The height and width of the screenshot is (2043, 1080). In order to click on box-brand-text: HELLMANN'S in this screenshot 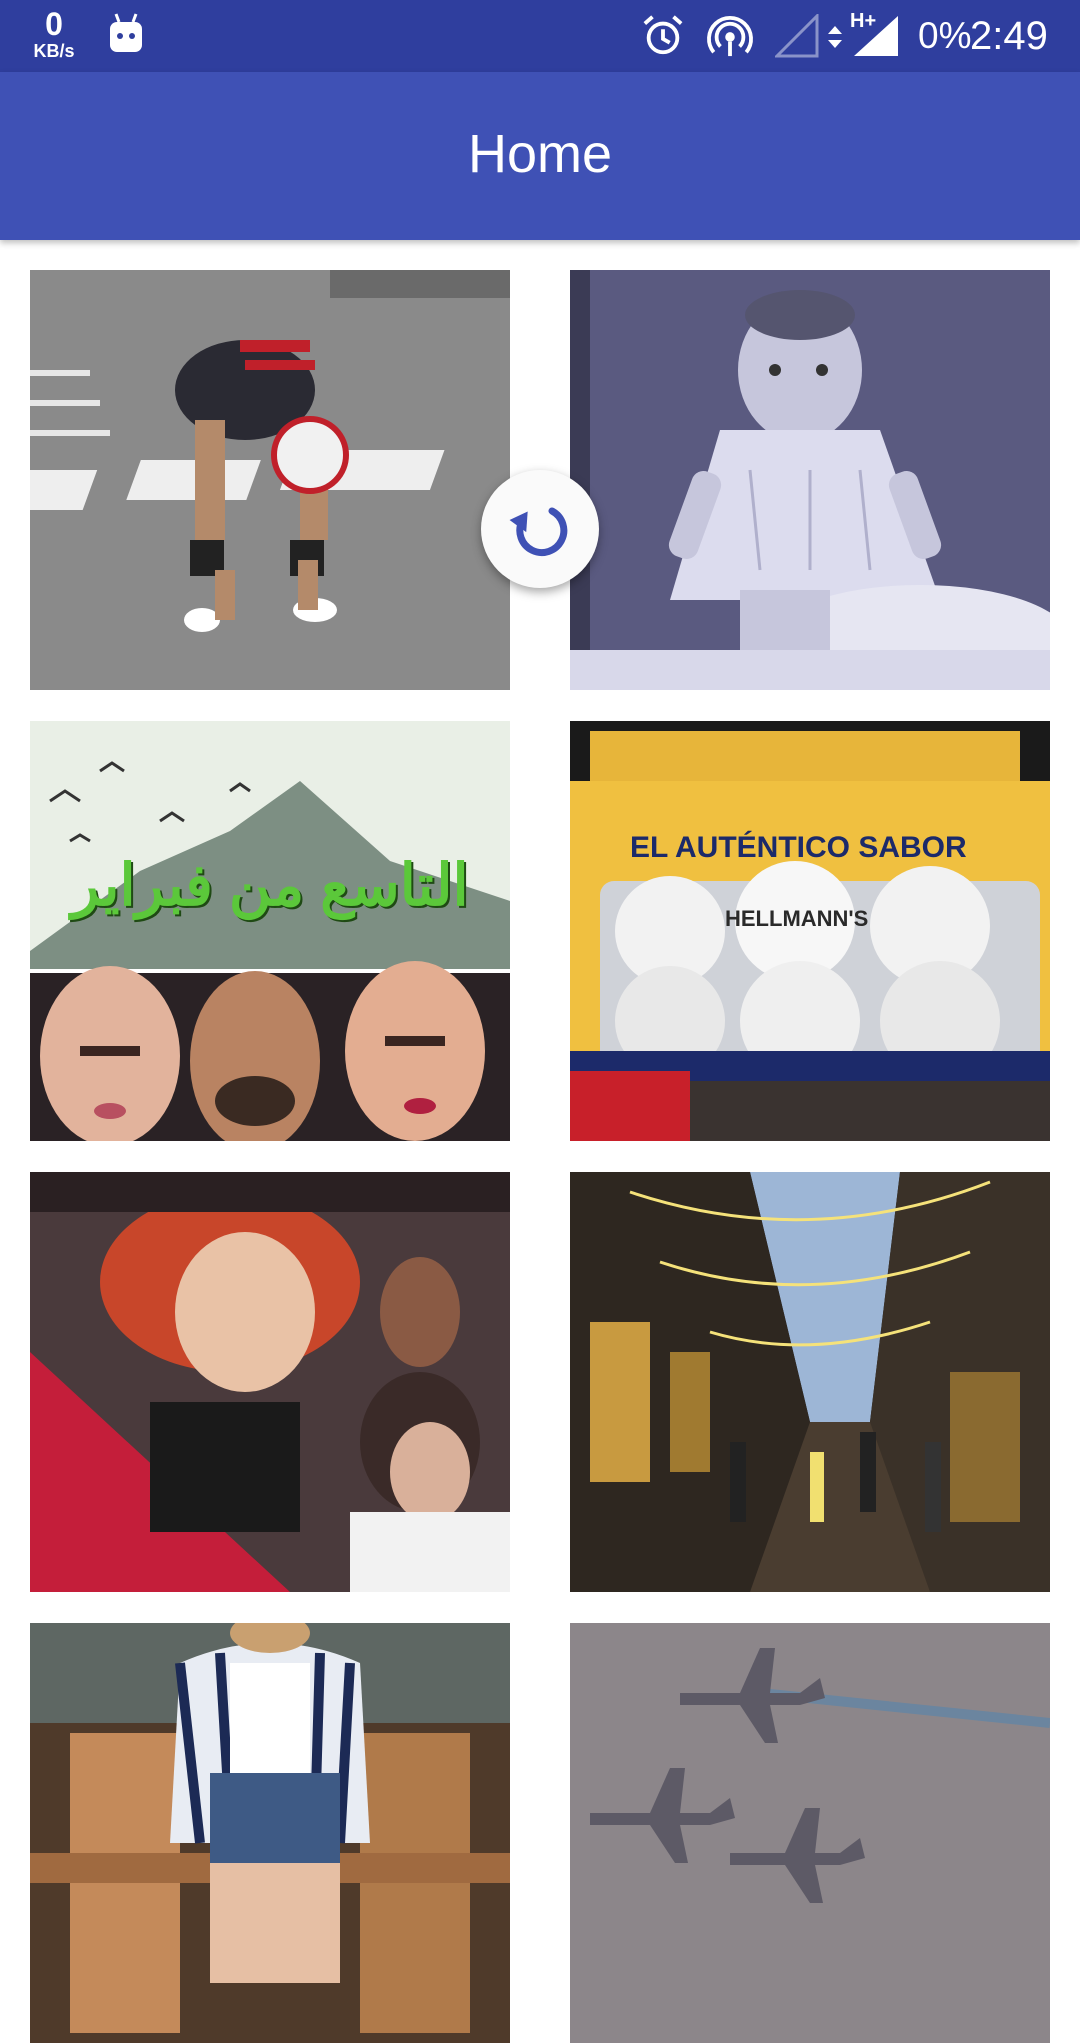, I will do `click(797, 918)`.